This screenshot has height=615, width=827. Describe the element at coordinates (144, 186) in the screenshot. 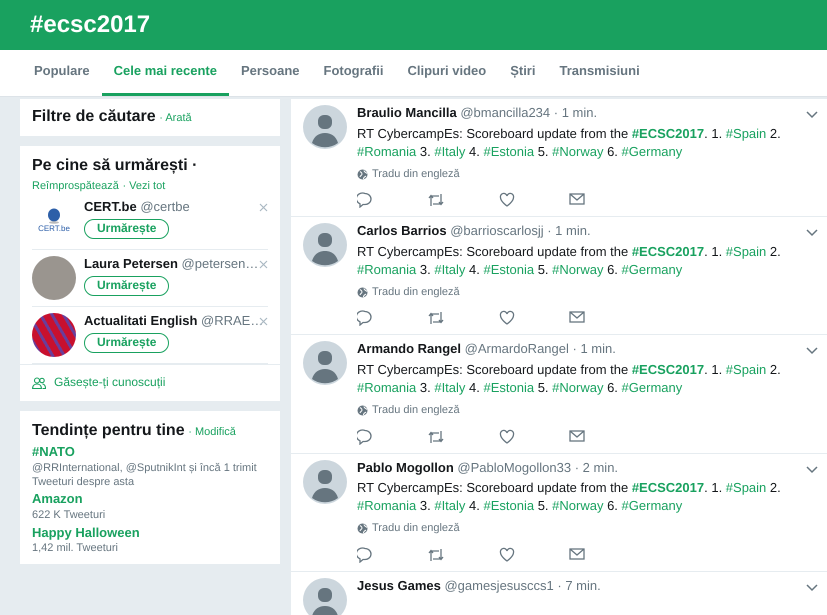

I see `follow-action-link: · Vezi tot` at that location.